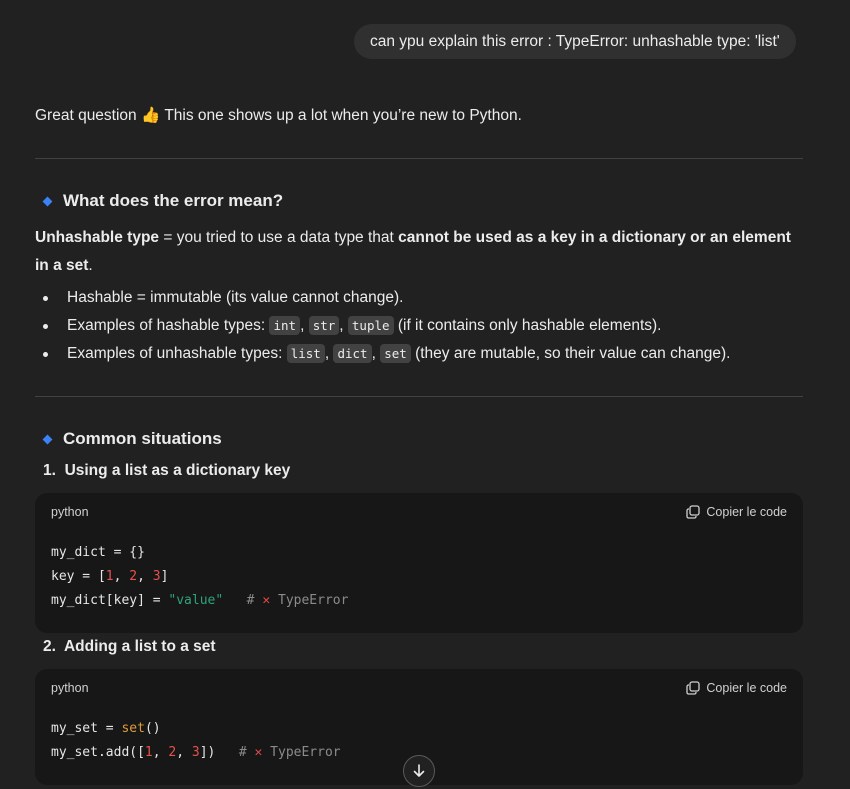 This screenshot has width=850, height=789. I want to click on arrow-down-icon, so click(419, 770).